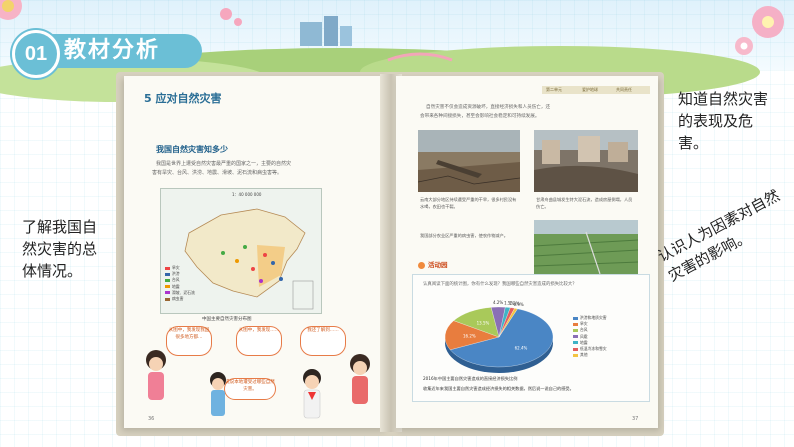  I want to click on lesson-title: 5 应对自然灾害, so click(183, 98).